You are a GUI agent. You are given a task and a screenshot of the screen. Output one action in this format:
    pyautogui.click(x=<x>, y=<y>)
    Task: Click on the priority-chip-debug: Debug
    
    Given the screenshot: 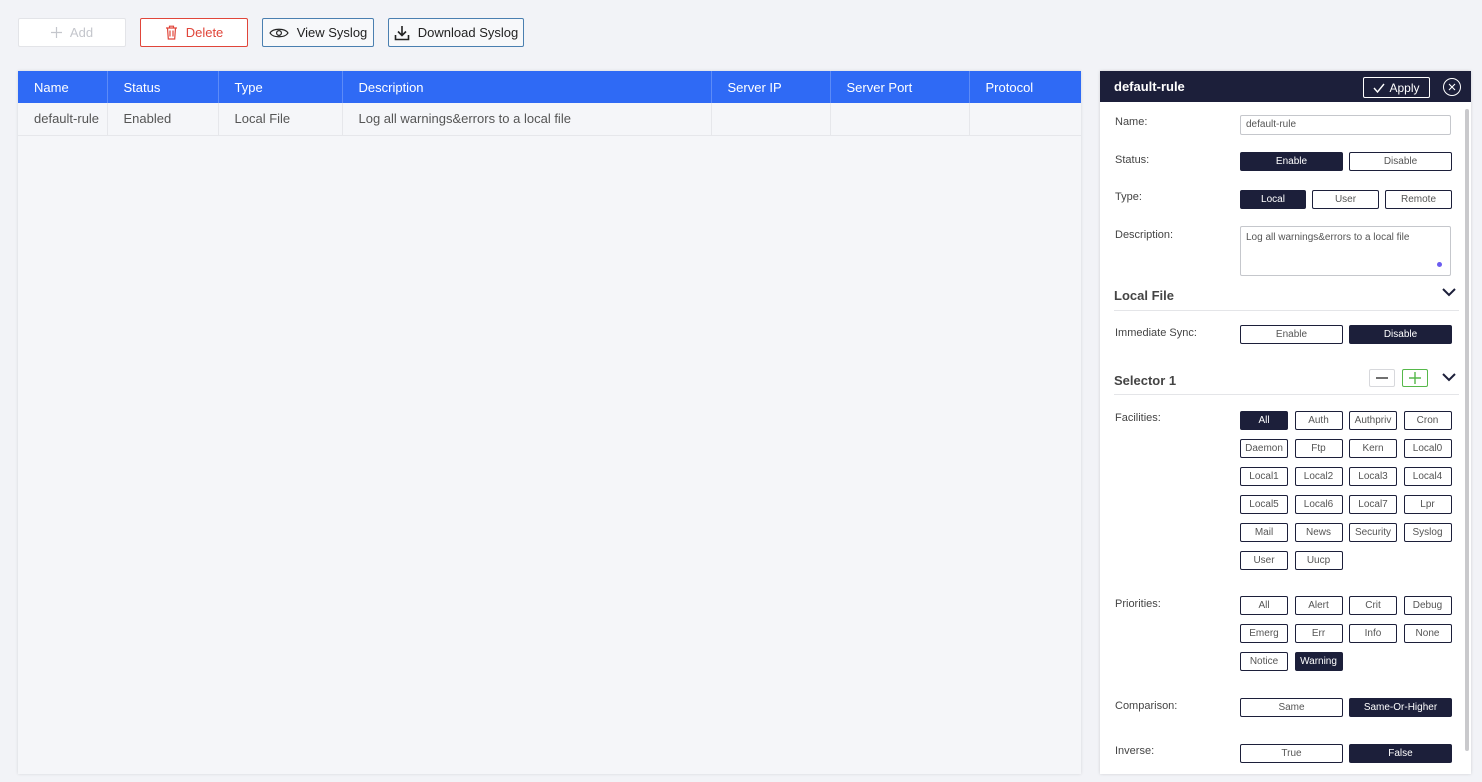 What is the action you would take?
    pyautogui.click(x=1427, y=605)
    